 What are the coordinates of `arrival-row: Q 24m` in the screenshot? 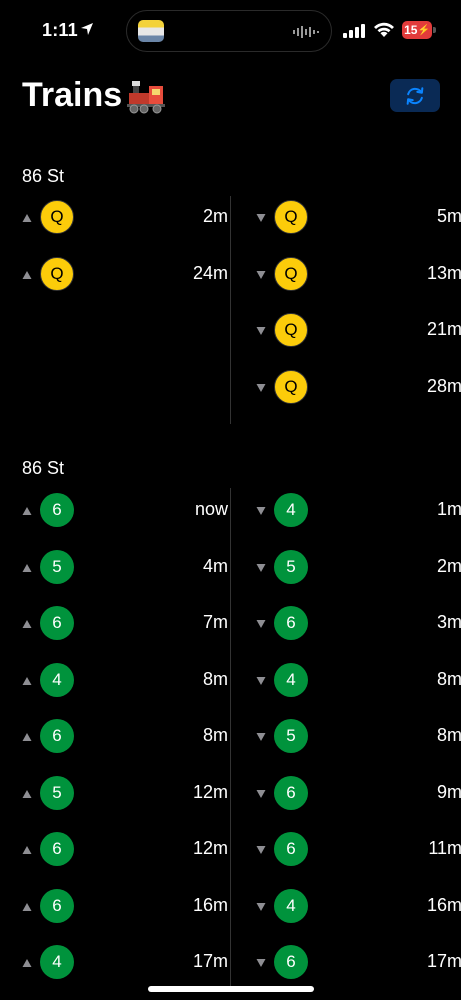 It's located at (125, 276).